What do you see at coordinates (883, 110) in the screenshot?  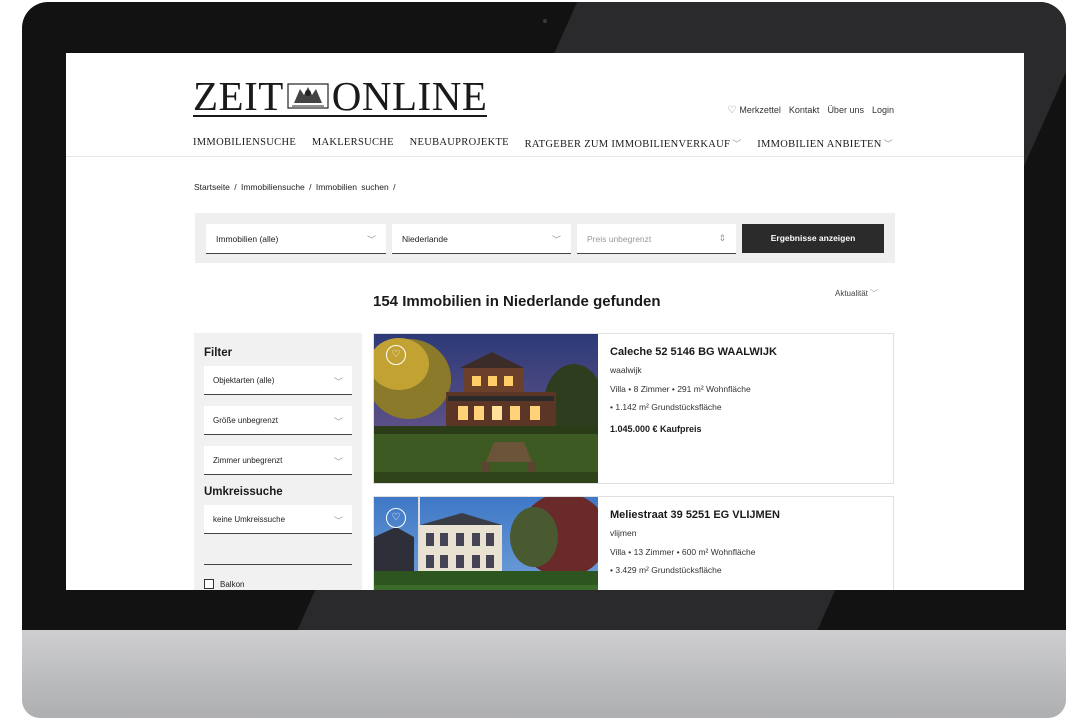 I see `link-login: Login` at bounding box center [883, 110].